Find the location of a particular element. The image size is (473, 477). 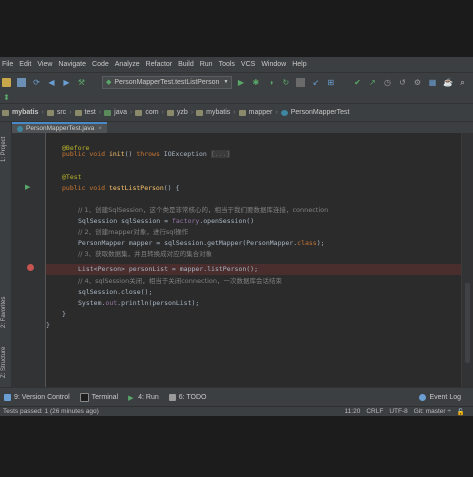

code-line: @Test is located at coordinates (72, 177).